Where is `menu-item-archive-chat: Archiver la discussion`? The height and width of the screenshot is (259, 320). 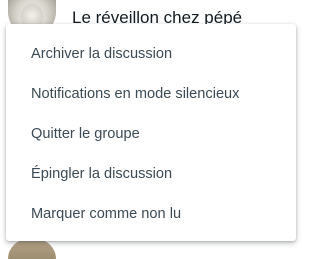
menu-item-archive-chat: Archiver la discussion is located at coordinates (151, 54).